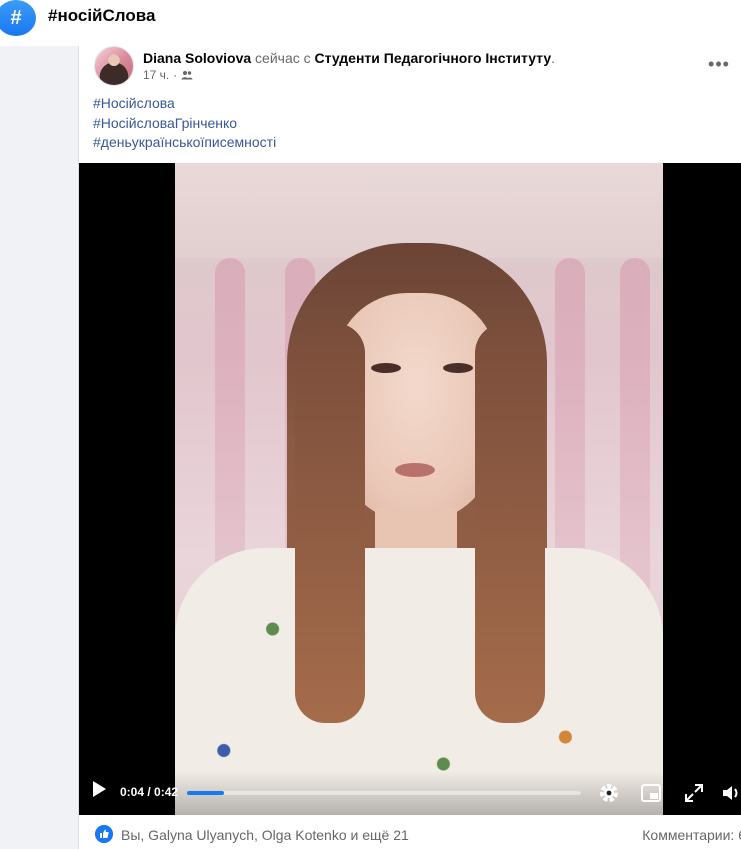 The width and height of the screenshot is (741, 849). I want to click on comments-count-link: Комментарии: 6, so click(691, 835).